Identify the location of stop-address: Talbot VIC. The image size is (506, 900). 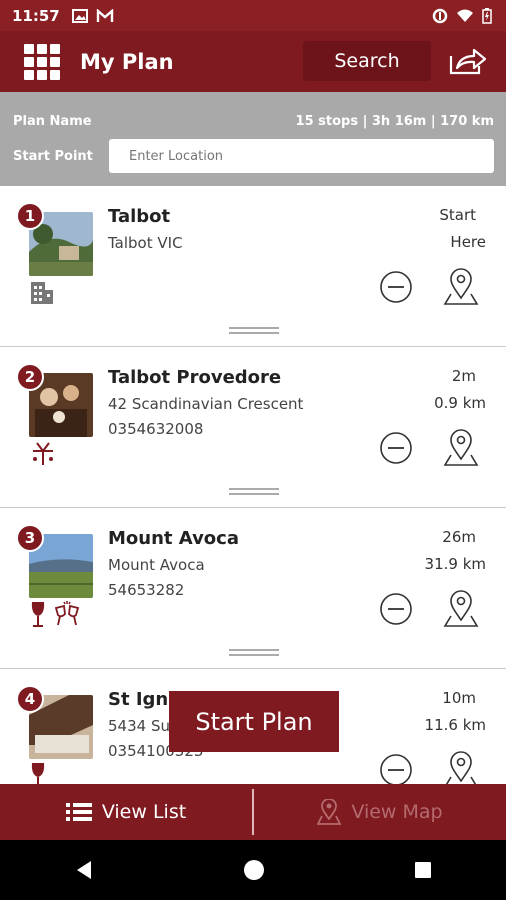
(145, 243).